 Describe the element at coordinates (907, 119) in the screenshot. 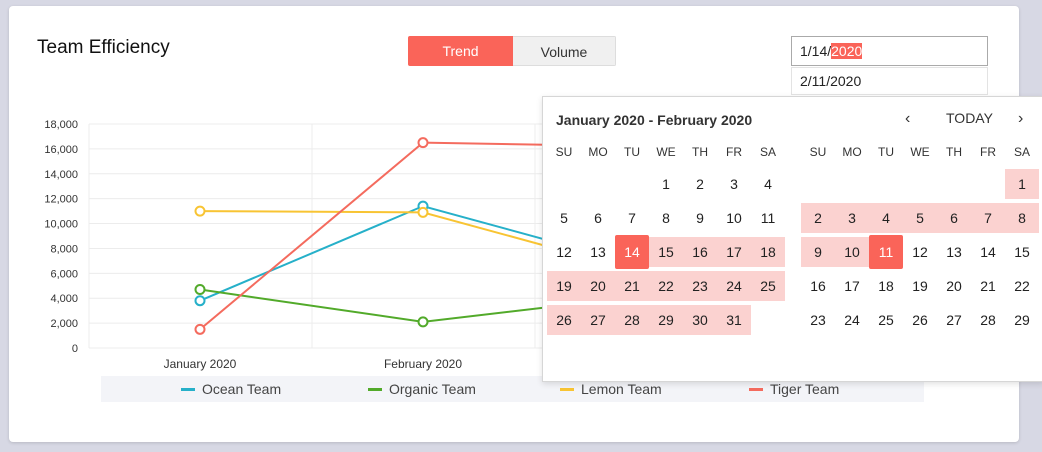

I see `chevron-left-icon: ‹` at that location.